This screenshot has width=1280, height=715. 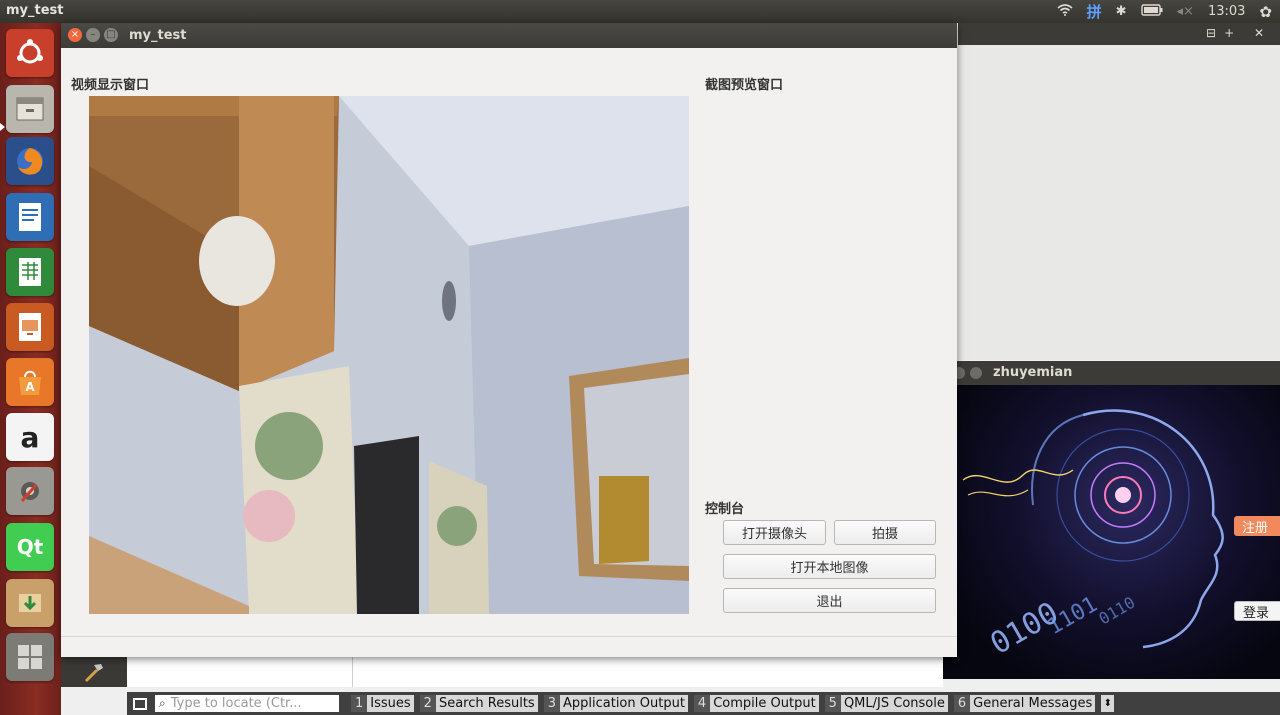 I want to click on bluetooth-icon: ✱, so click(x=1121, y=11).